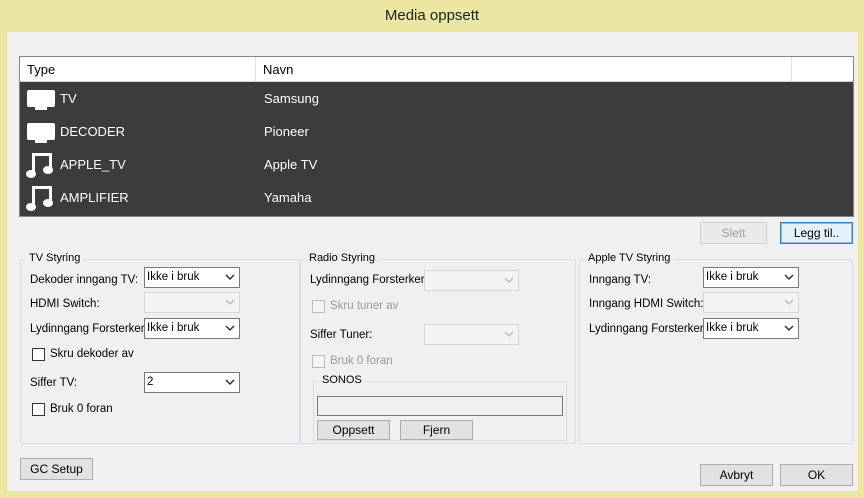  What do you see at coordinates (38, 409) in the screenshot?
I see `tv-use-zero-checkbox` at bounding box center [38, 409].